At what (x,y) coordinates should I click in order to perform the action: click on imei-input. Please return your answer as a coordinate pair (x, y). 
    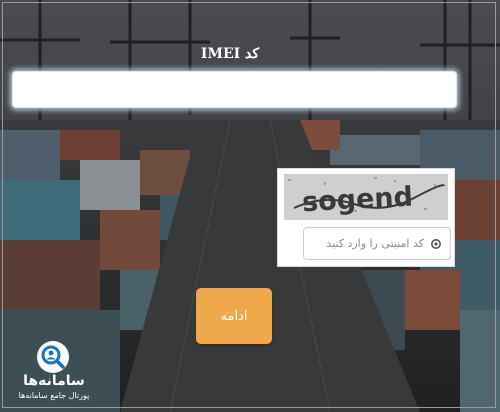
    Looking at the image, I should click on (234, 89).